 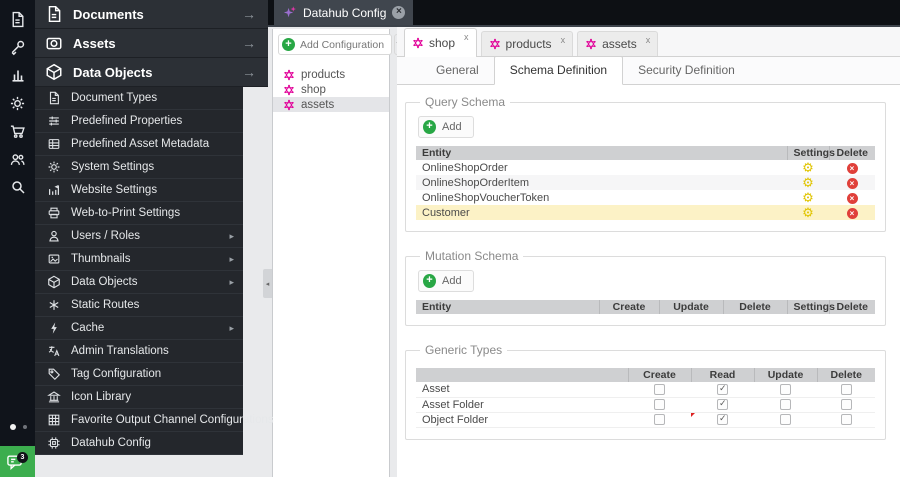 I want to click on subtab-general: General, so click(x=457, y=70).